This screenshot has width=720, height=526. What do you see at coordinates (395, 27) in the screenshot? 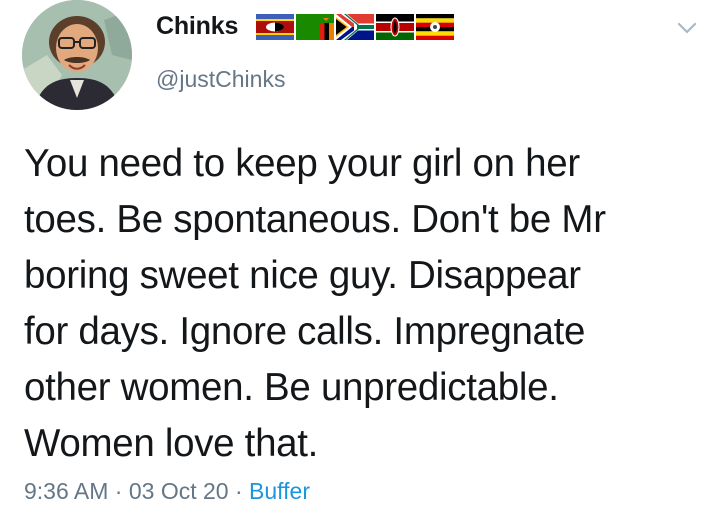
I see `kenya-flag` at bounding box center [395, 27].